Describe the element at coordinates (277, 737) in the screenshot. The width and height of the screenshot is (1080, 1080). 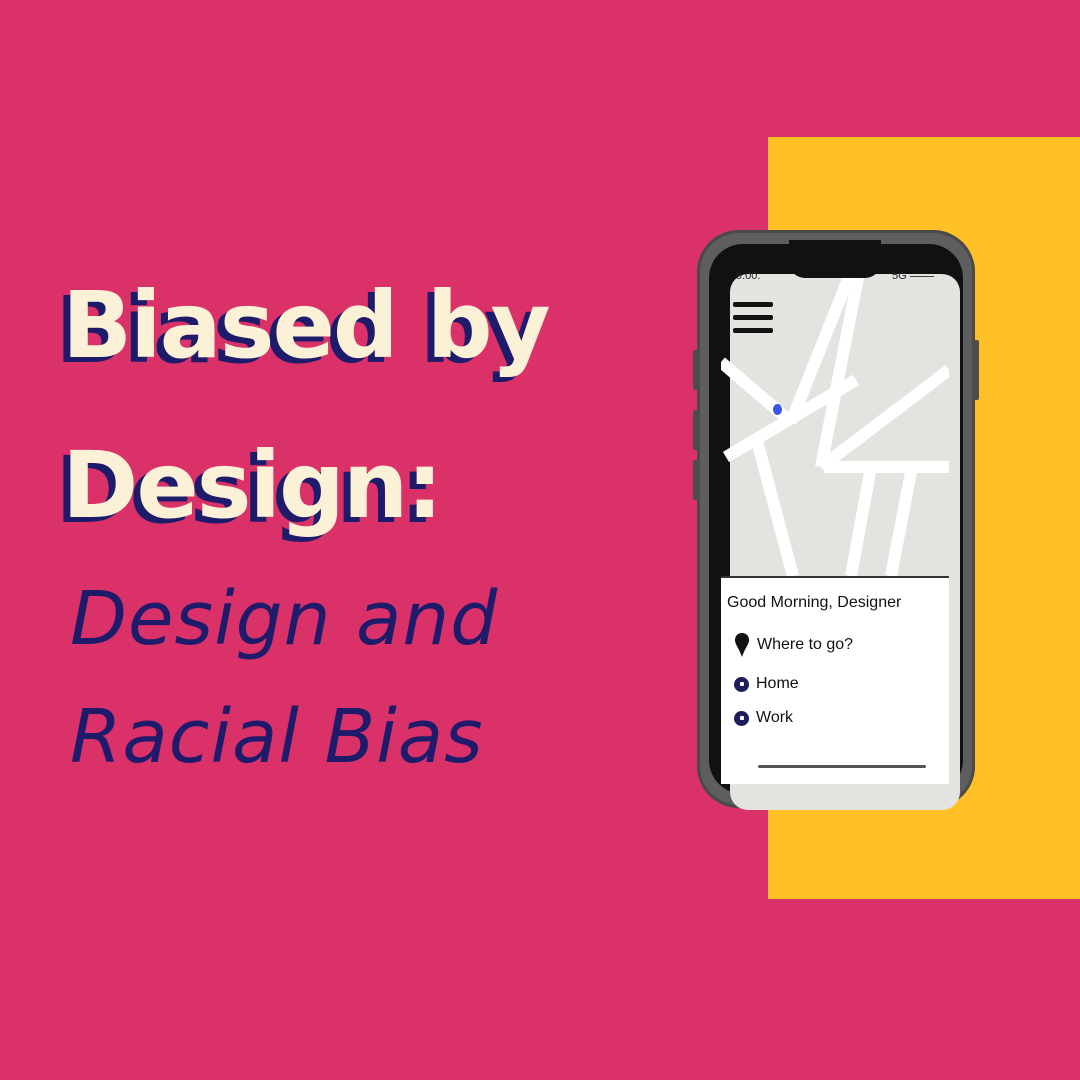
I see `subtitle-line-2: Racial Bias` at that location.